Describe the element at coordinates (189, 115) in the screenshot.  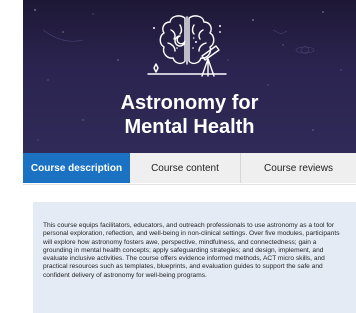
I see `course-title: Astronomy for Mental Health` at that location.